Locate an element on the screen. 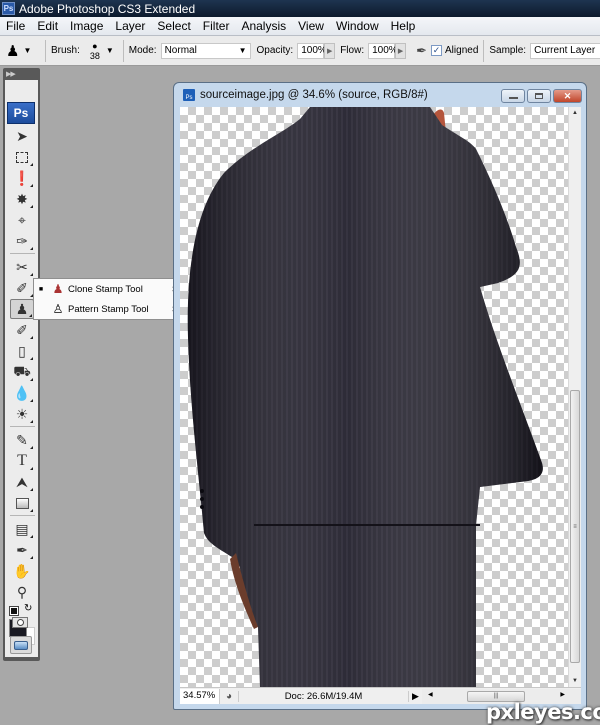 The image size is (600, 725). menu-edit: Edit is located at coordinates (47, 26).